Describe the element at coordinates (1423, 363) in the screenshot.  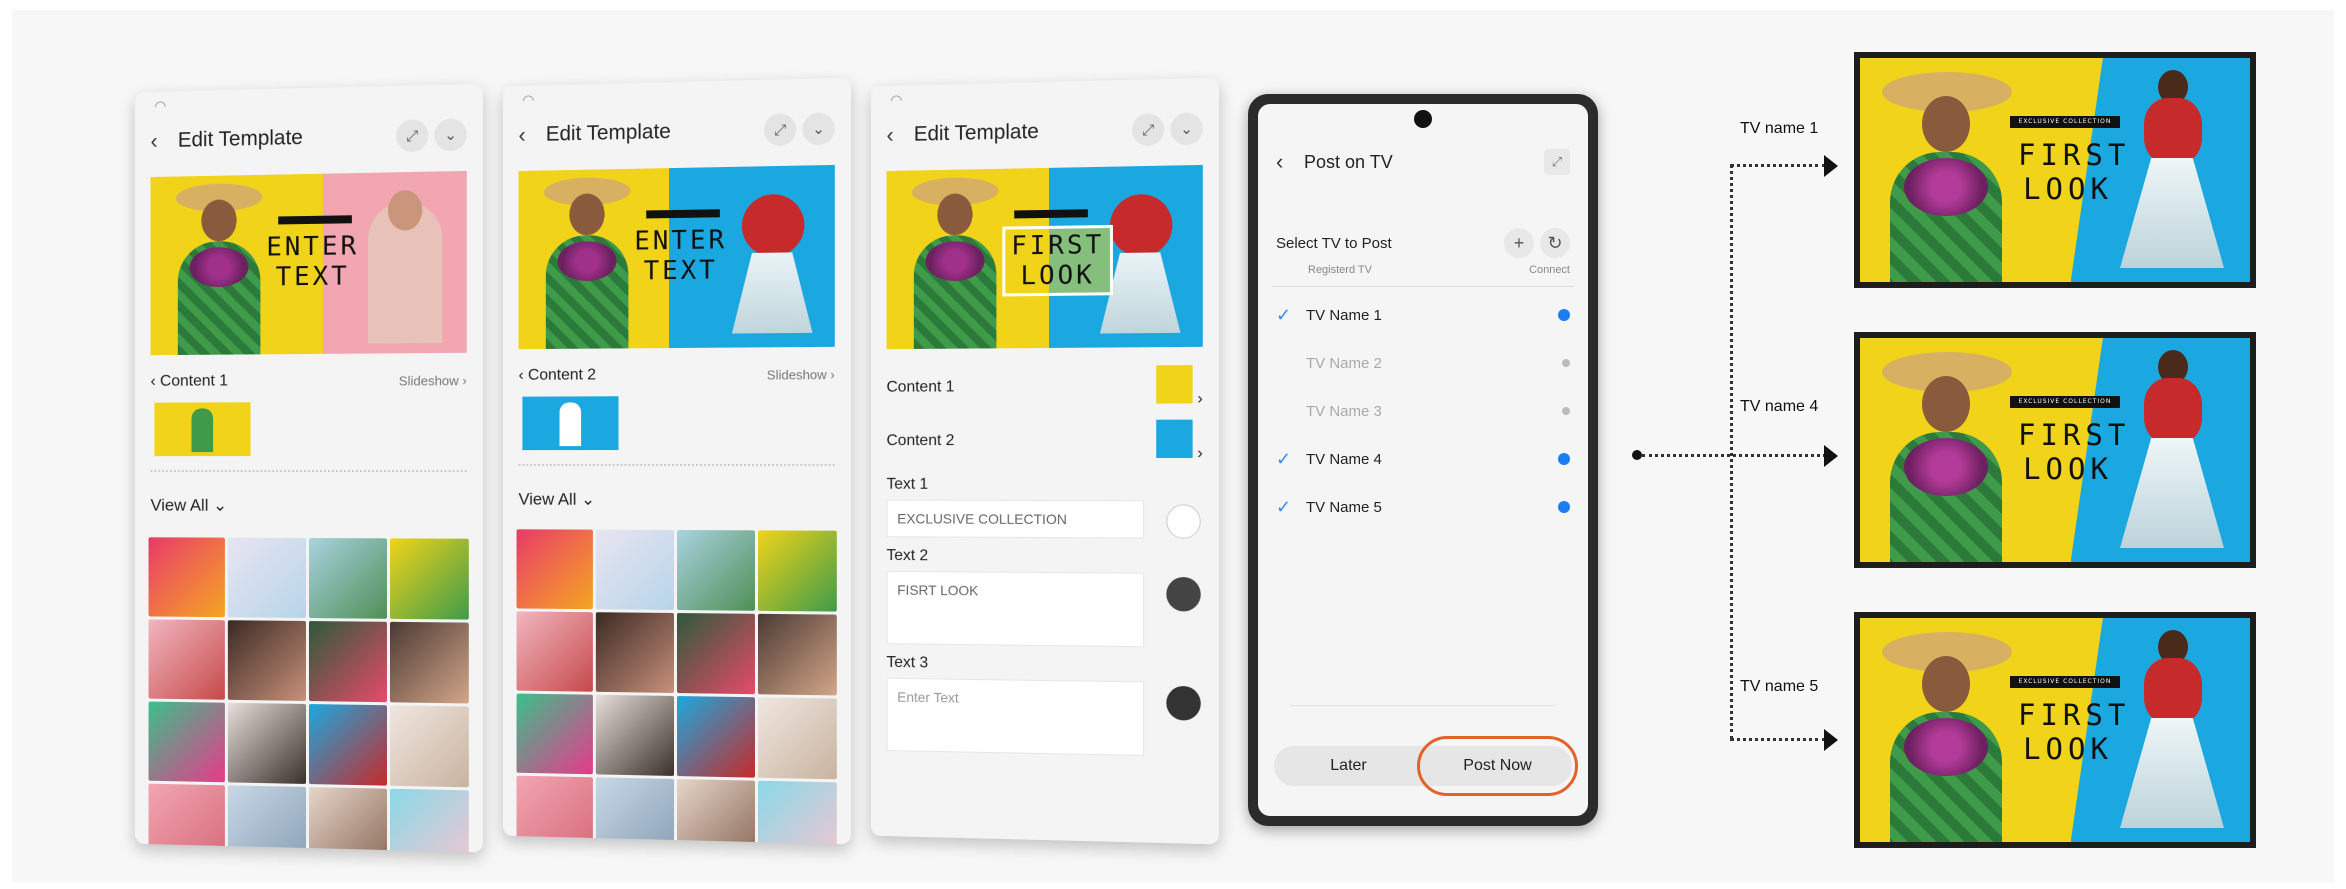
I see `tv-list-item: TV Name 2` at that location.